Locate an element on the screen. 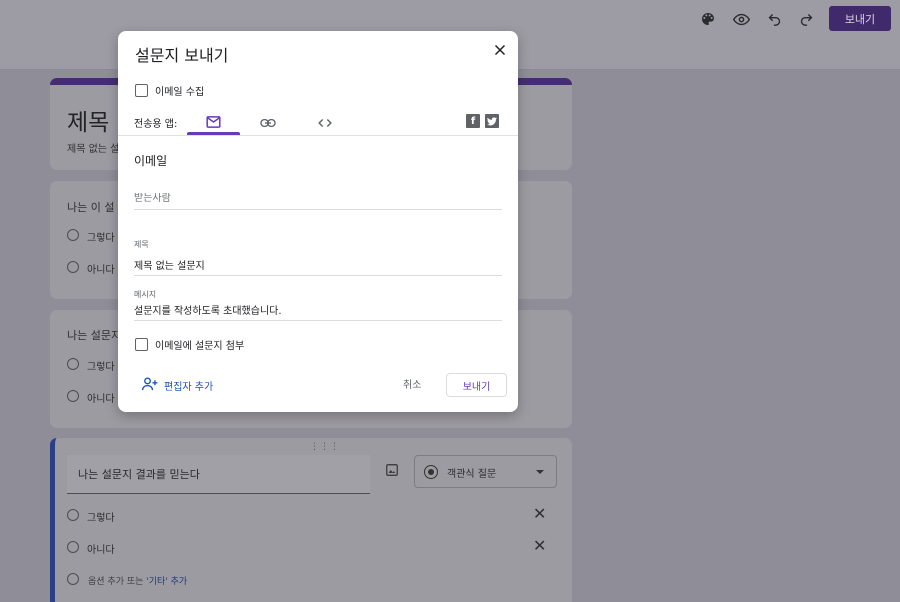  question-type-select: 객관식 질문 is located at coordinates (485, 471).